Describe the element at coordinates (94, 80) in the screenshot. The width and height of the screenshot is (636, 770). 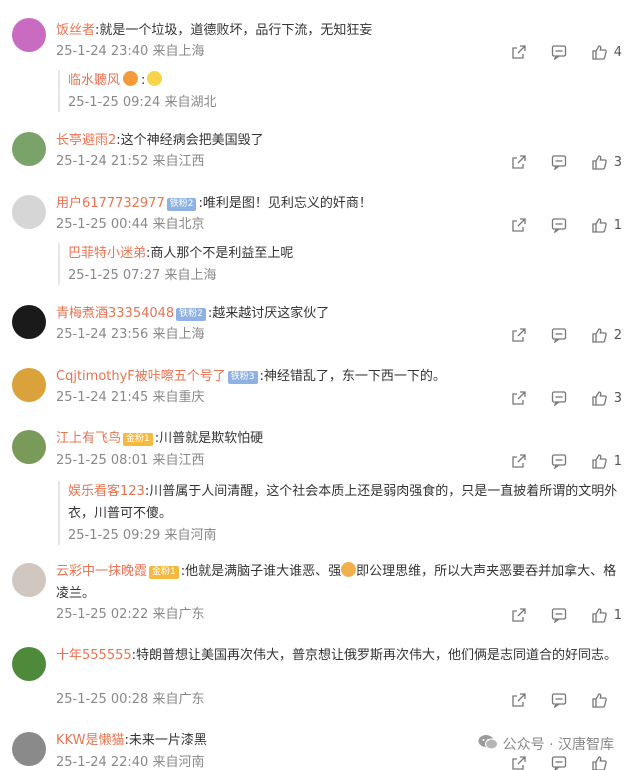
I see `reply-username-link: 临水聽风` at that location.